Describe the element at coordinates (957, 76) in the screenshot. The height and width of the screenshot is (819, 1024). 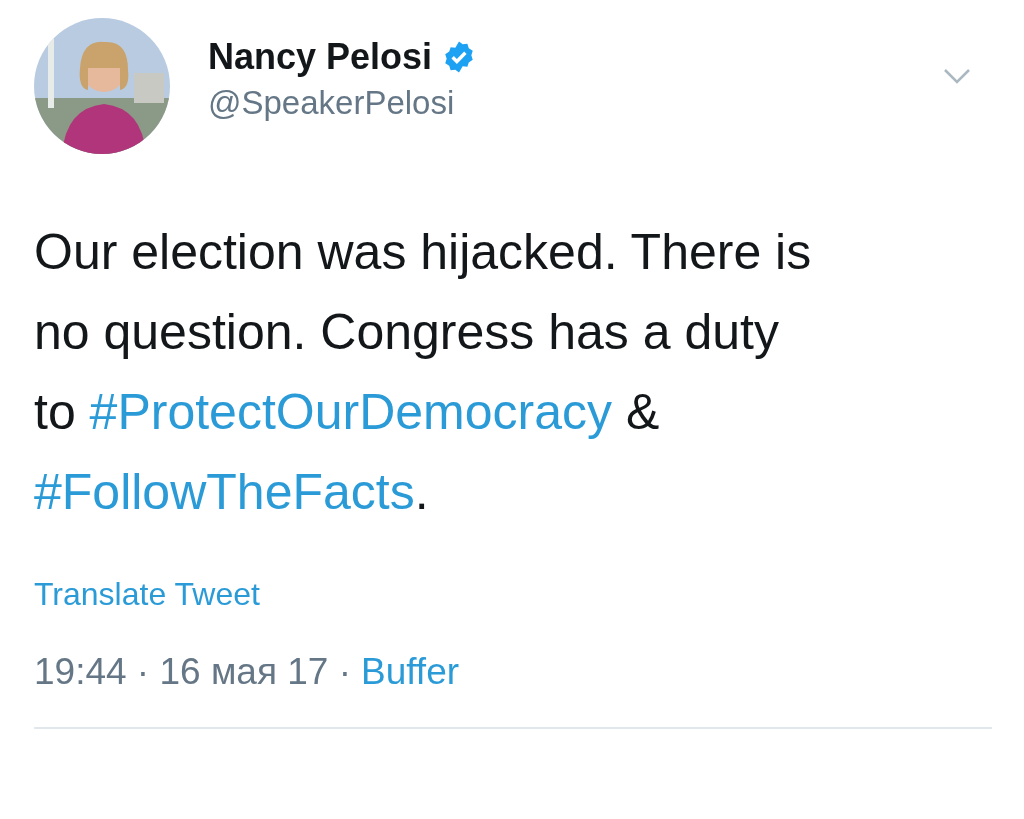
I see `chevron-down-icon` at that location.